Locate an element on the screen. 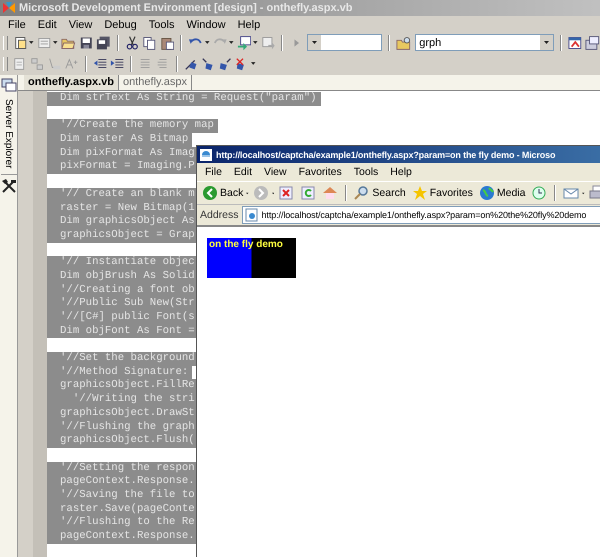 Image resolution: width=600 pixels, height=557 pixels. toolbar-button: Media is located at coordinates (502, 193).